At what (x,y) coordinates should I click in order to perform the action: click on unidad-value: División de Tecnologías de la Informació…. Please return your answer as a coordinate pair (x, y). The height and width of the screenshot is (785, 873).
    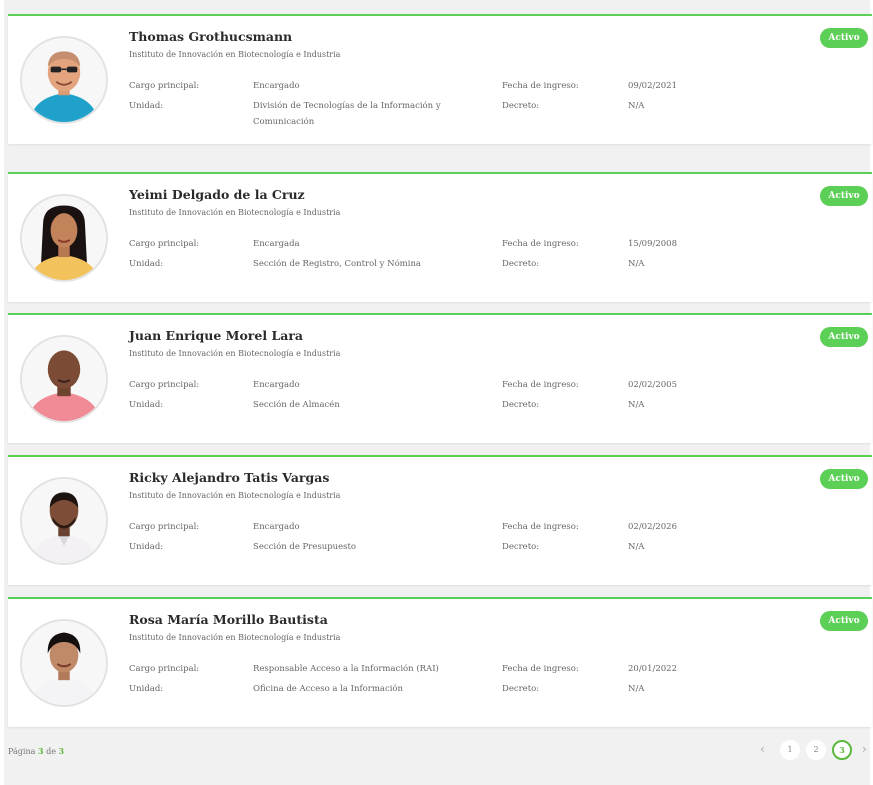
    Looking at the image, I should click on (347, 114).